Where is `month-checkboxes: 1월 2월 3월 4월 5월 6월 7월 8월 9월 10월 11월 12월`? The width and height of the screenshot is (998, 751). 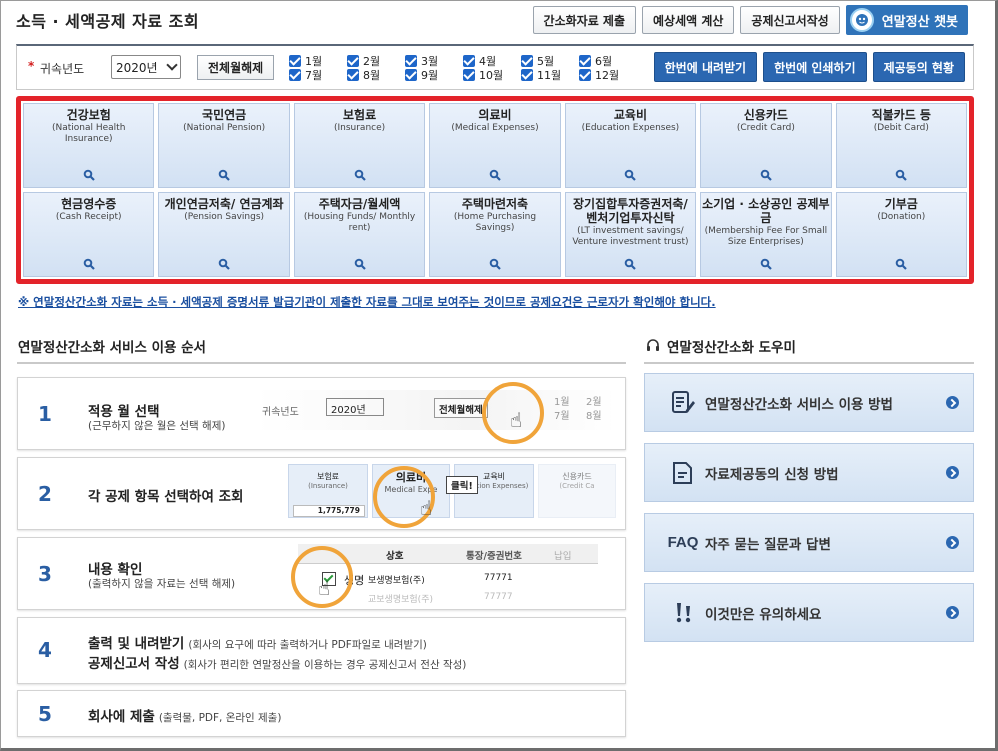
month-checkboxes: 1월 2월 3월 4월 5월 6월 7월 8월 9월 10월 11월 12월 is located at coordinates (463, 68).